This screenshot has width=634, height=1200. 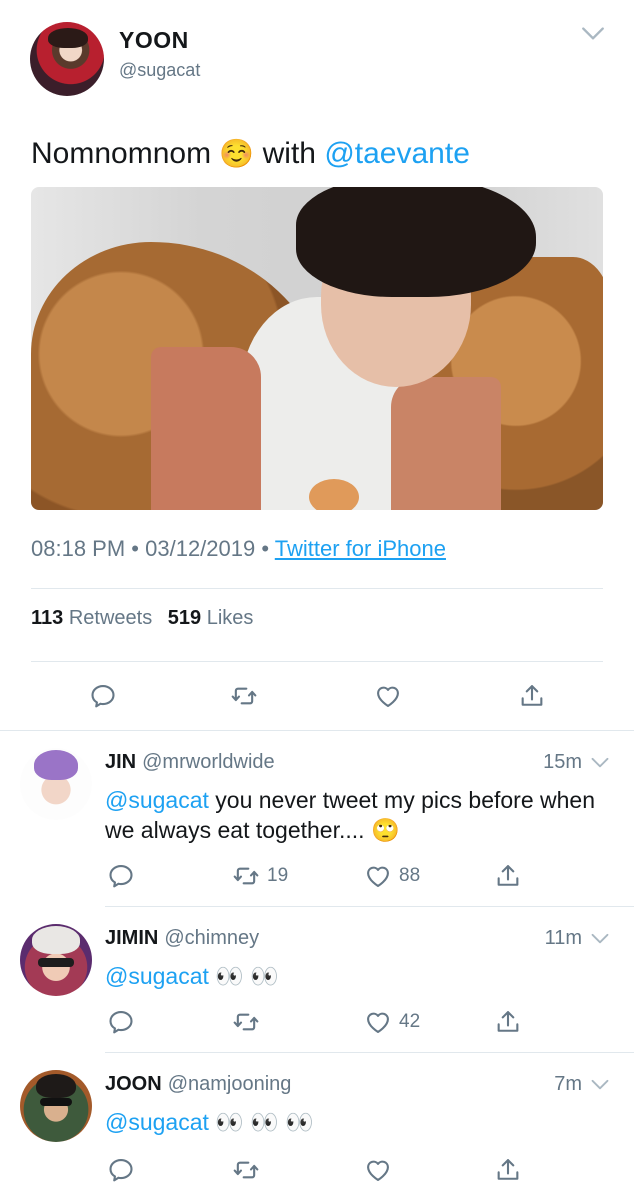 What do you see at coordinates (264, 1122) in the screenshot?
I see `eyes-emoji: 👀 👀 👀` at bounding box center [264, 1122].